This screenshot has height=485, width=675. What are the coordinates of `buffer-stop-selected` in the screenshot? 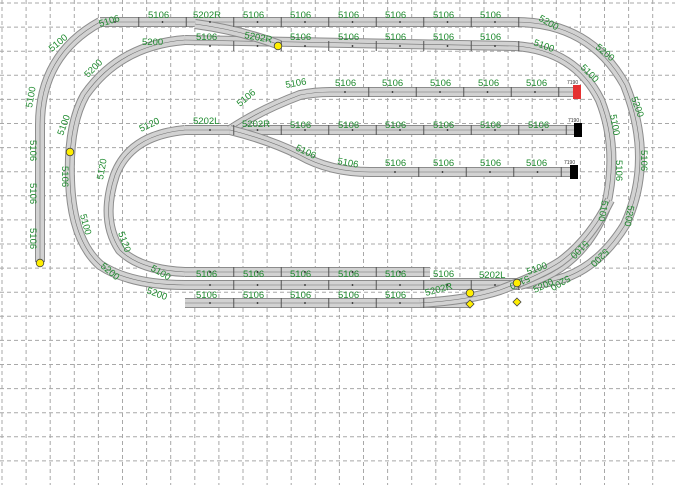 It's located at (577, 92).